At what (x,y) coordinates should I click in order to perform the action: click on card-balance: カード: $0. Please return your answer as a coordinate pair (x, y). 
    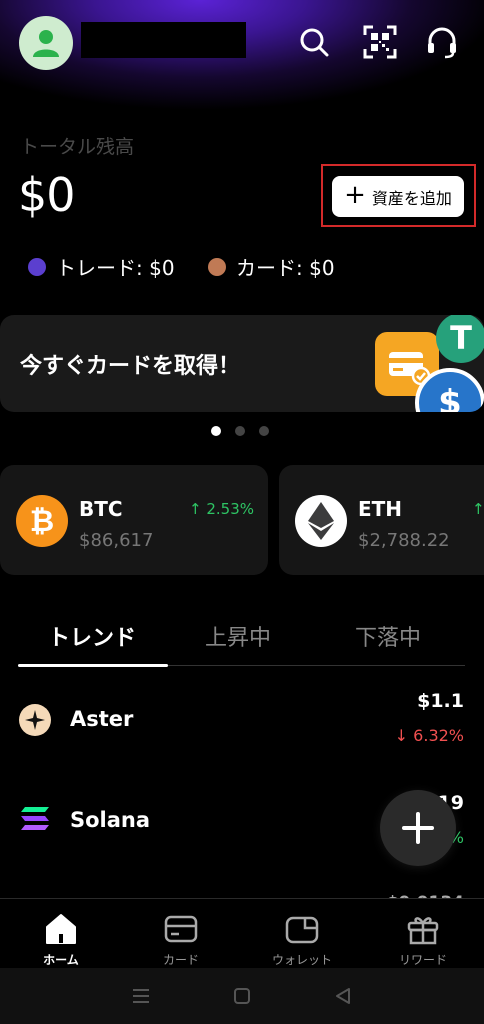
    Looking at the image, I should click on (271, 266).